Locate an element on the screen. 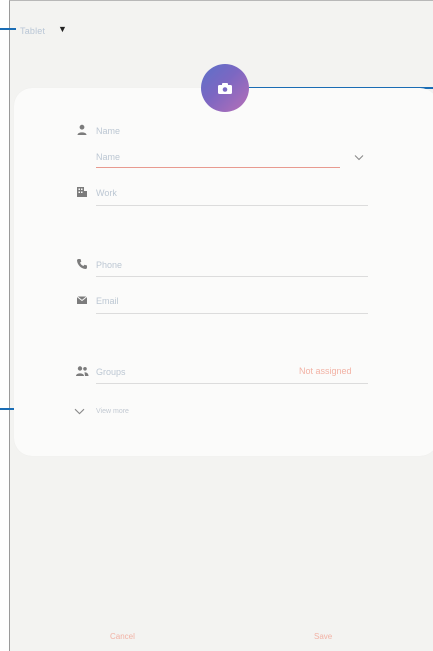 The height and width of the screenshot is (651, 433). groups-underline is located at coordinates (232, 383).